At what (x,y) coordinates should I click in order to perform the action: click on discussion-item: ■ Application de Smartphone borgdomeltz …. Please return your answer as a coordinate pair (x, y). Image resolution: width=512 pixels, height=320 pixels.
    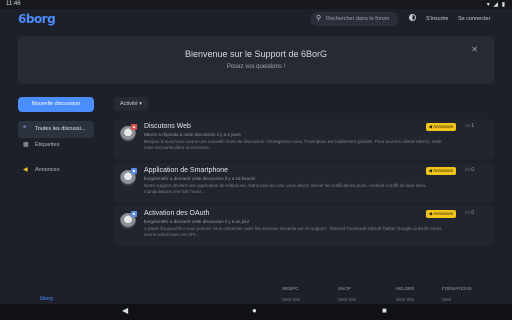
    Looking at the image, I should click on (304, 183).